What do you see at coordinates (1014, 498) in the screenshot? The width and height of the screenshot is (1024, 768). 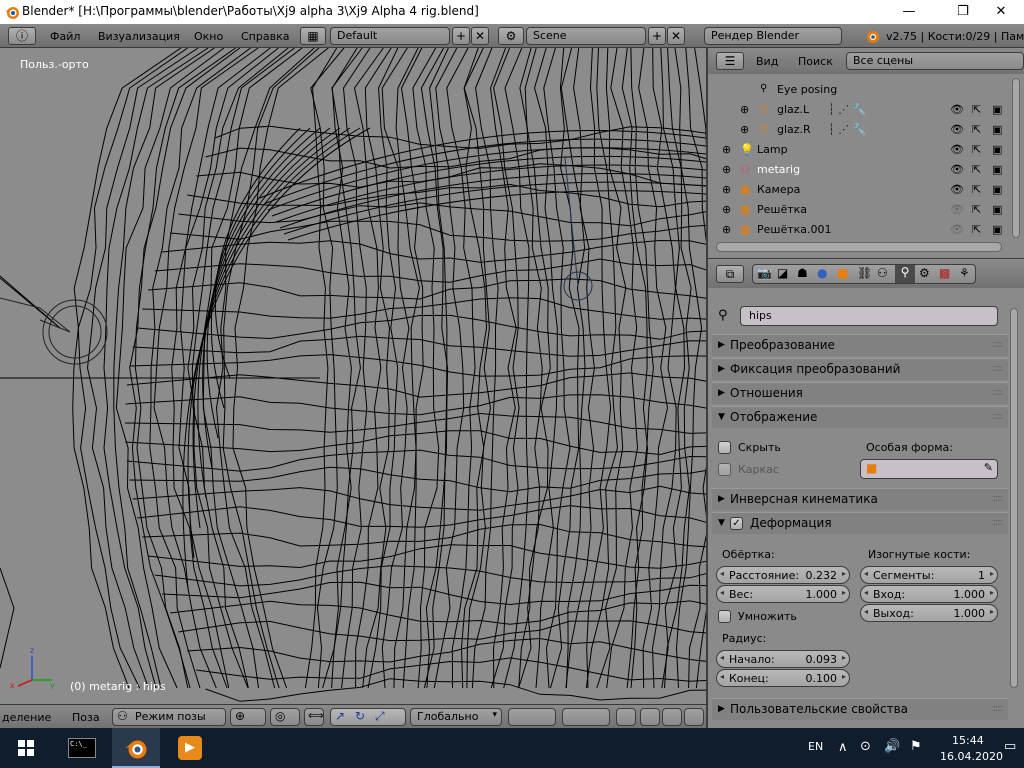 I see `properties-scrollbar` at bounding box center [1014, 498].